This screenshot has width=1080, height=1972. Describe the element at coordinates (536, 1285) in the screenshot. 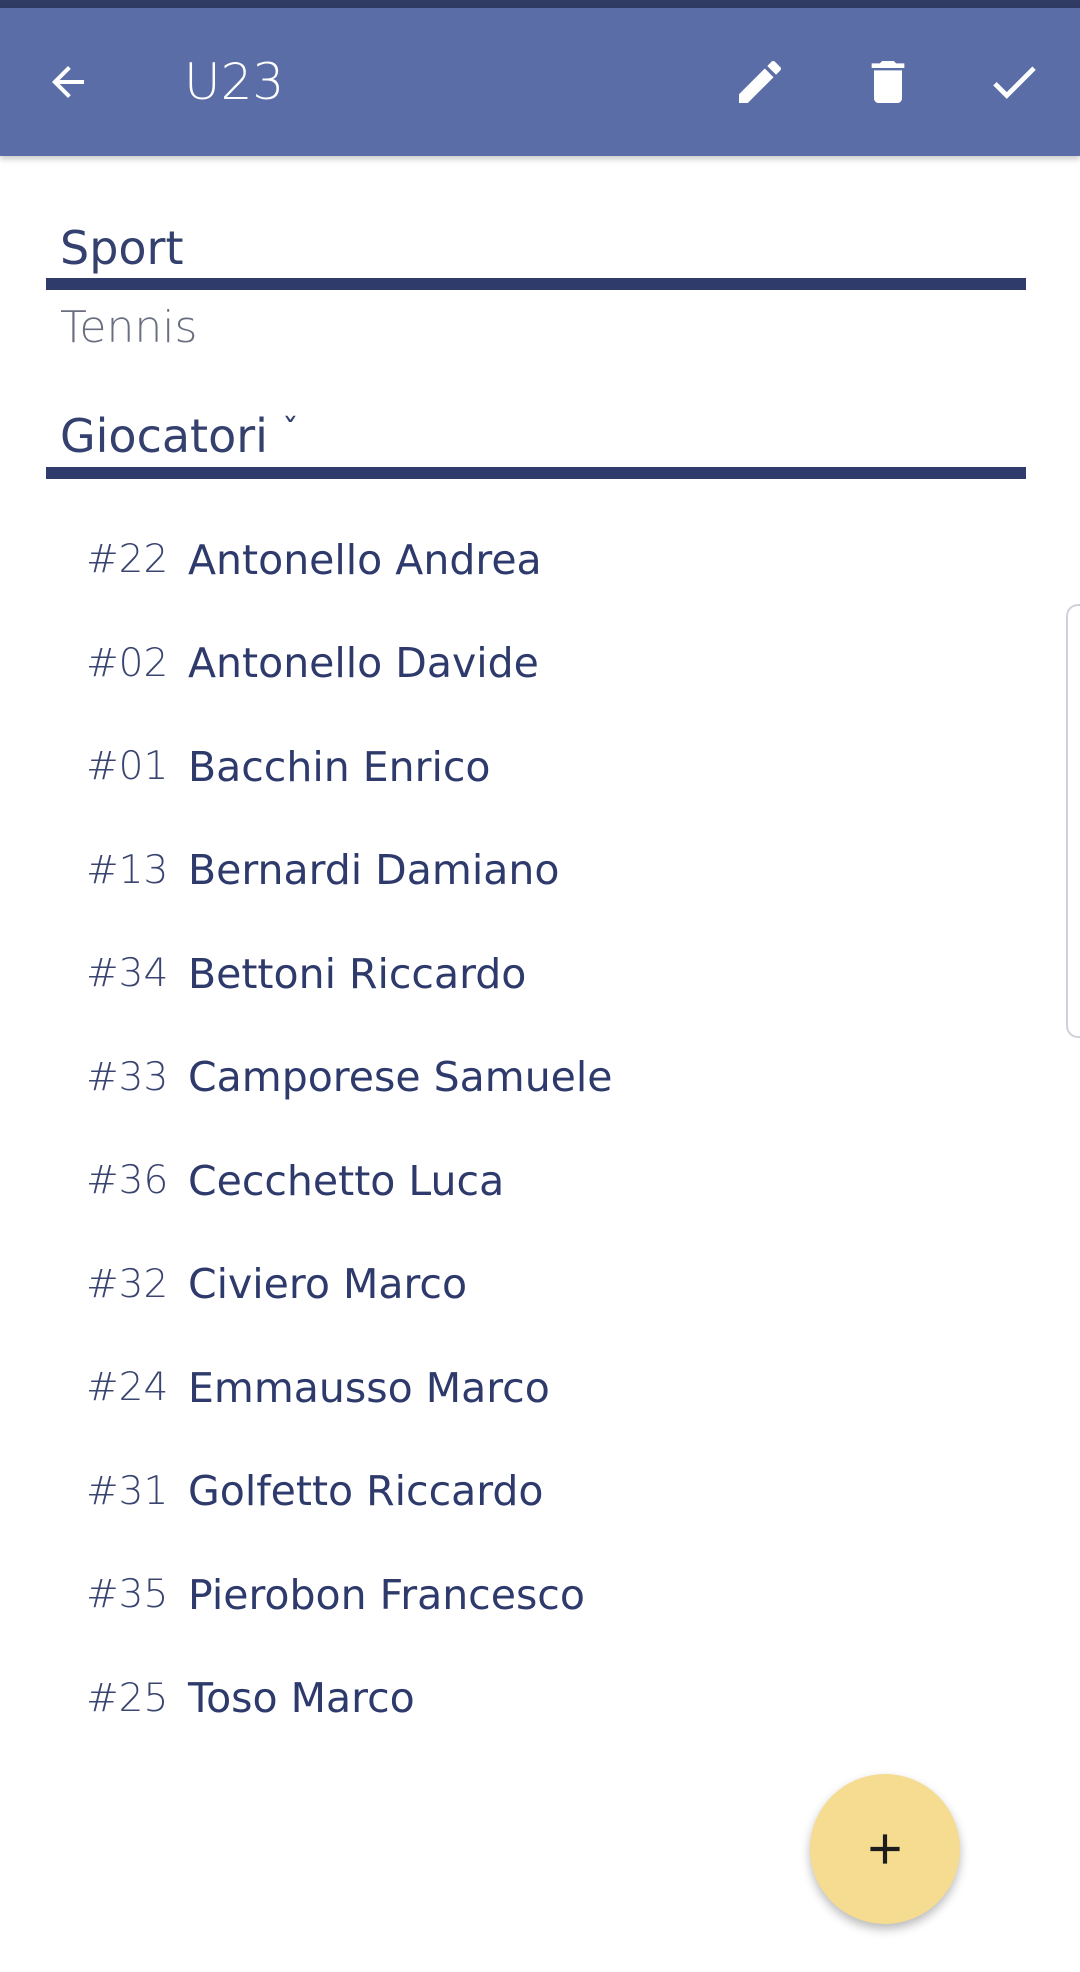

I see `player-item: #32 Civiero Marco` at that location.